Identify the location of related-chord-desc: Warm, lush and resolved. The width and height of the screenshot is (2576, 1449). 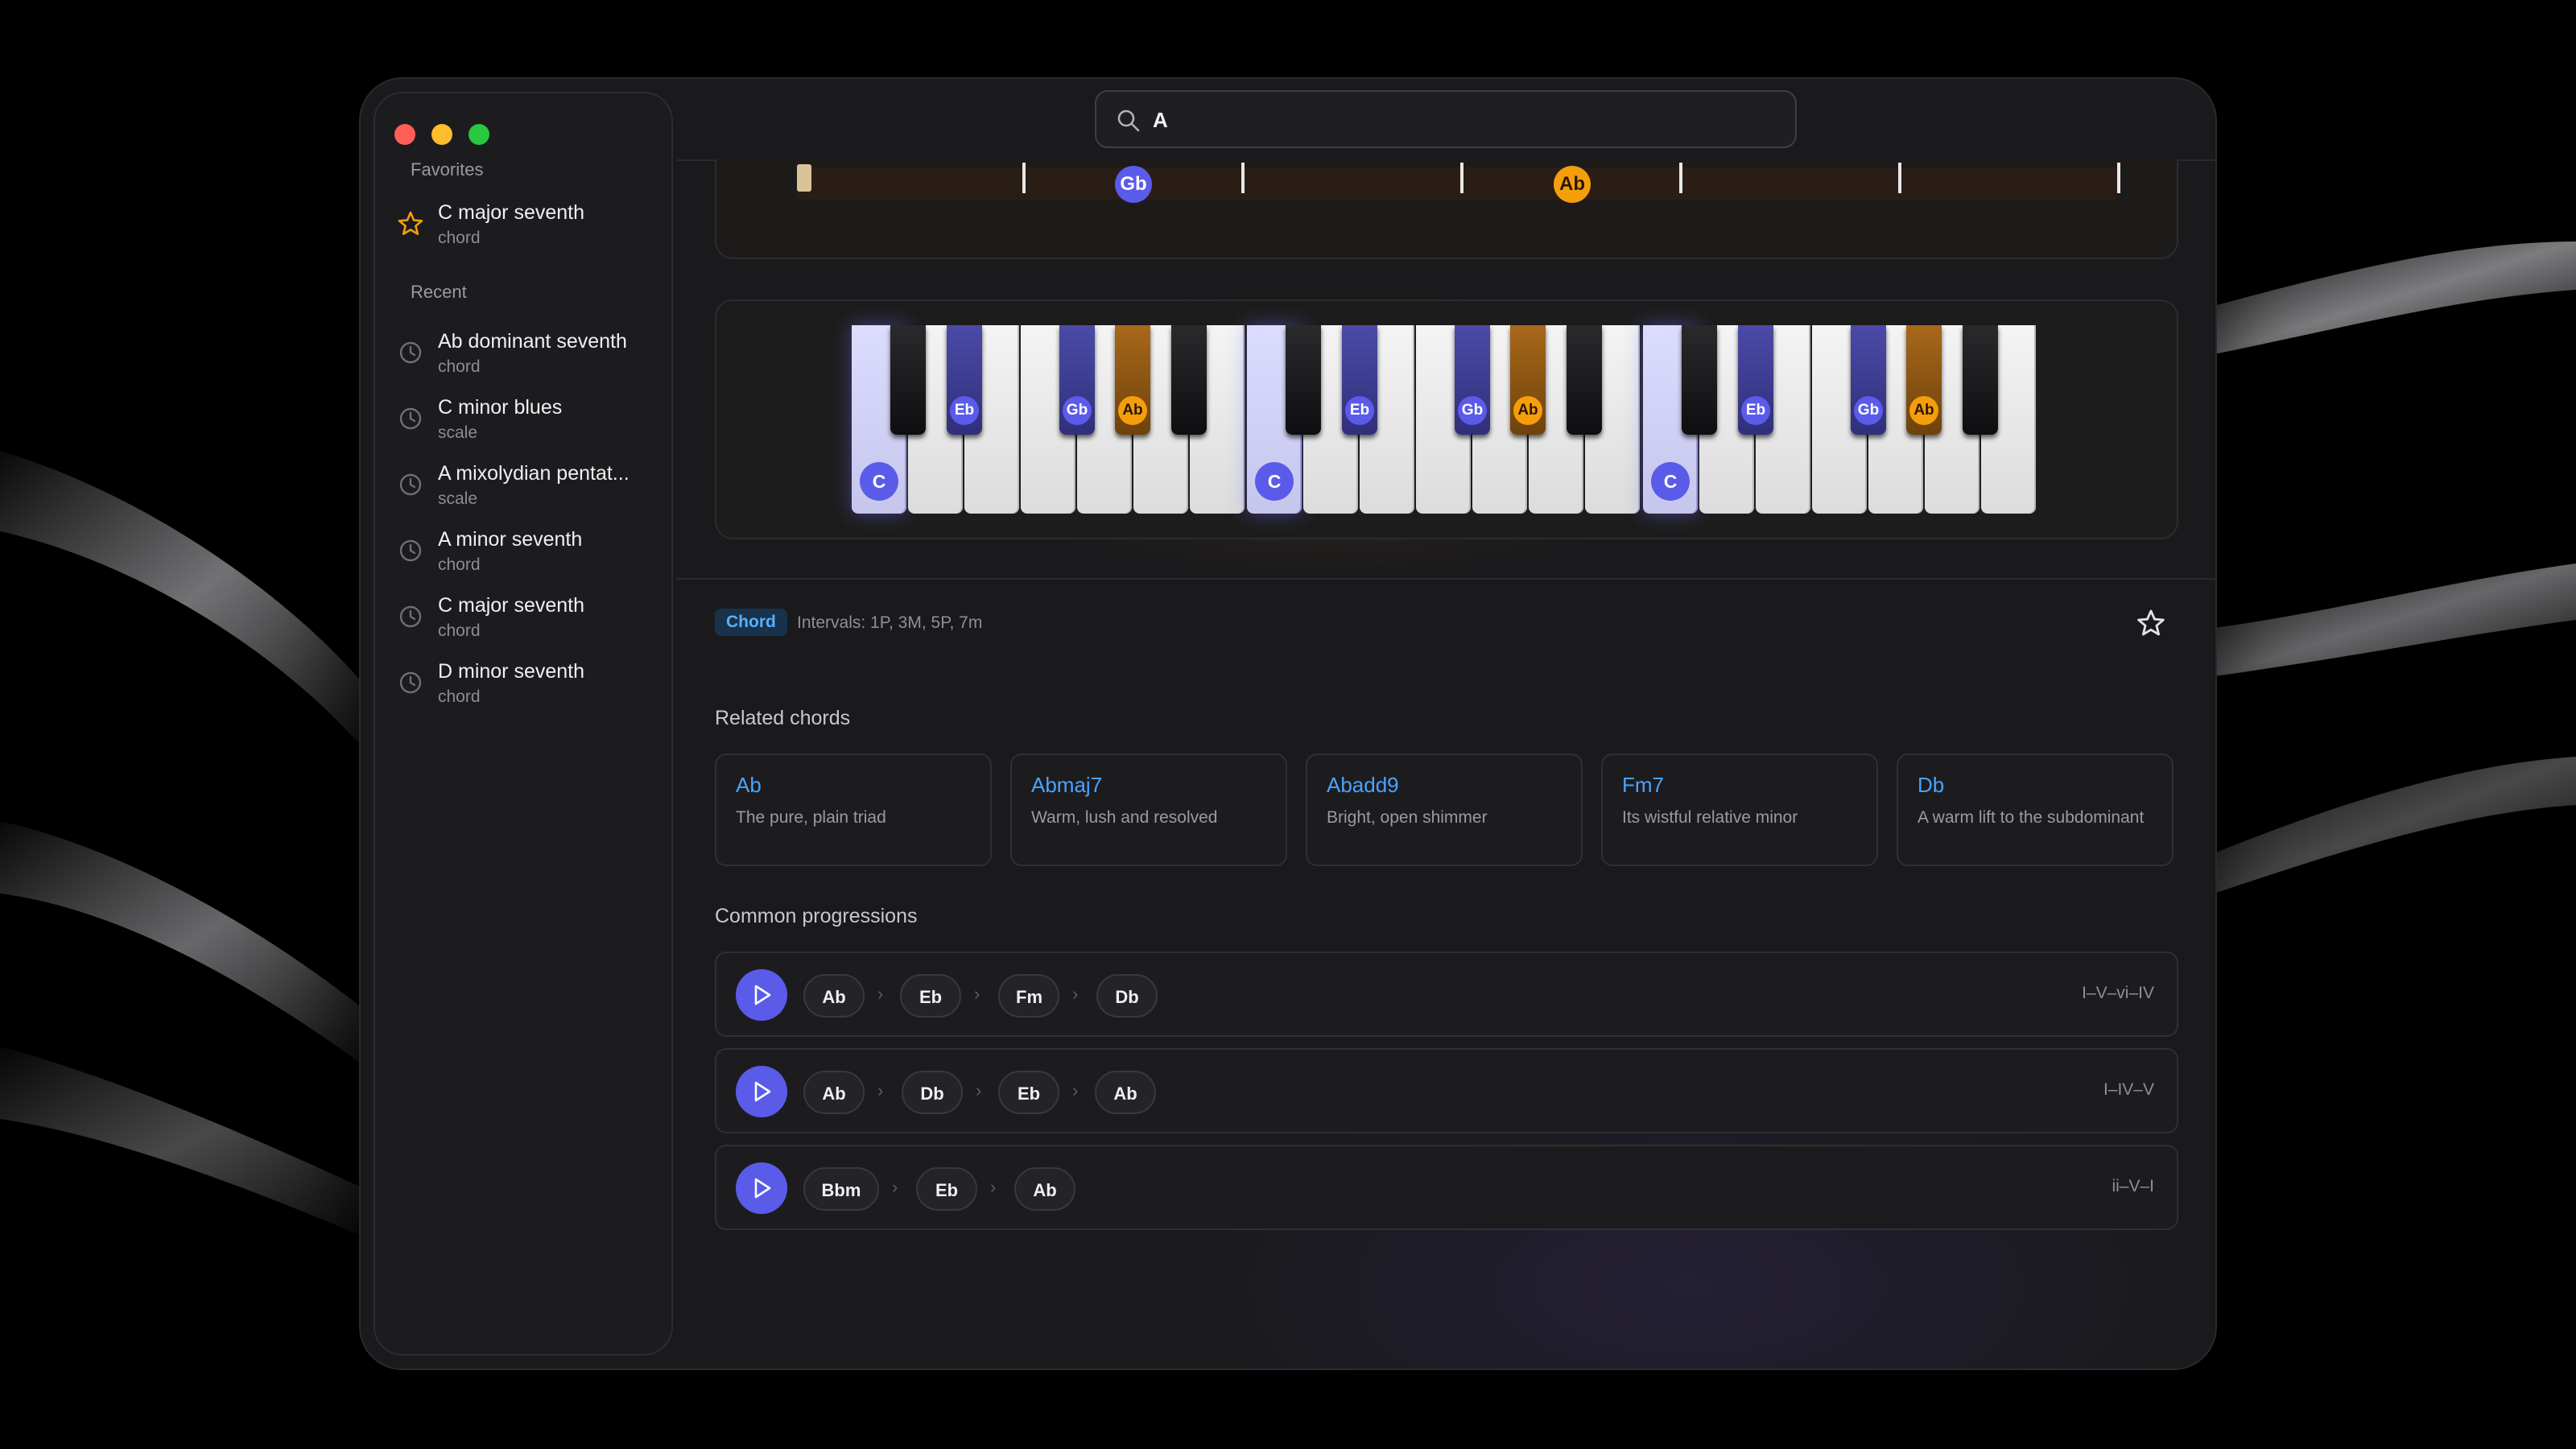
(1124, 817).